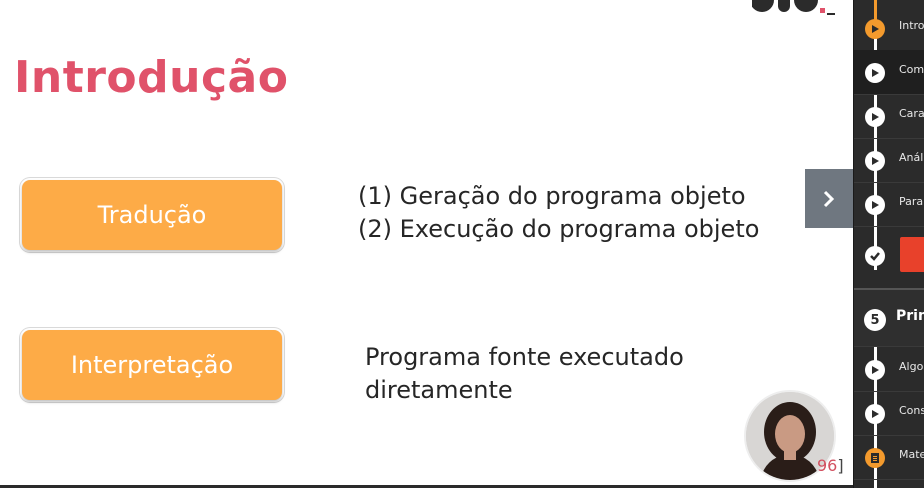 This screenshot has width=924, height=488. I want to click on sidebar-item-label: Algo, so click(911, 366).